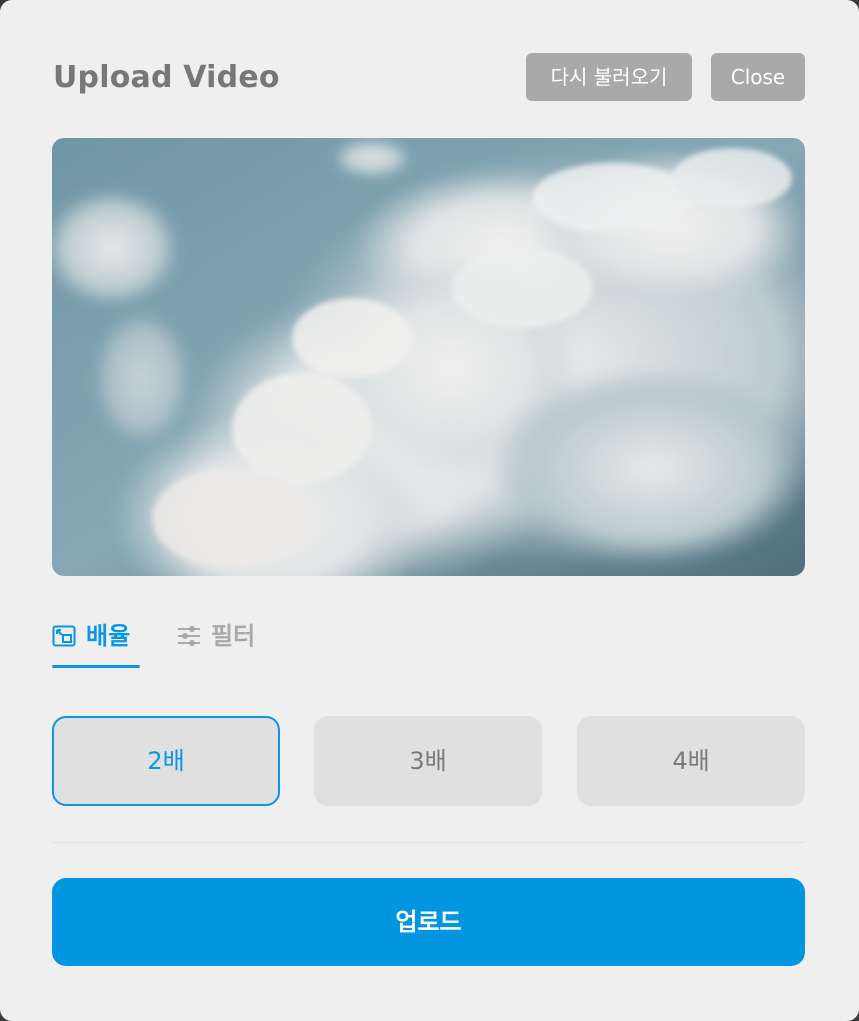 The width and height of the screenshot is (859, 1021). Describe the element at coordinates (609, 77) in the screenshot. I see `reload-button: 다시 불러오기` at that location.